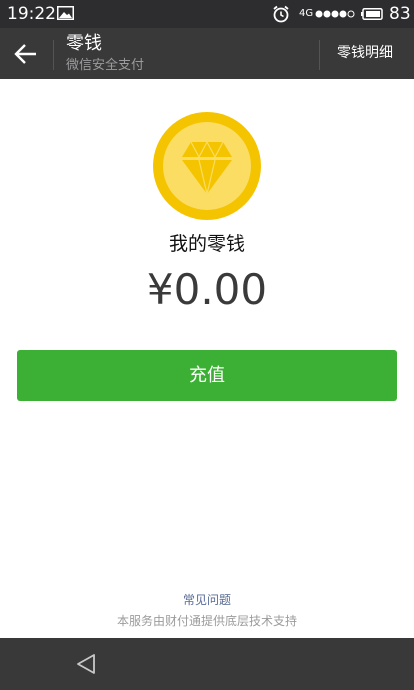  I want to click on signal-dots-icon, so click(335, 14).